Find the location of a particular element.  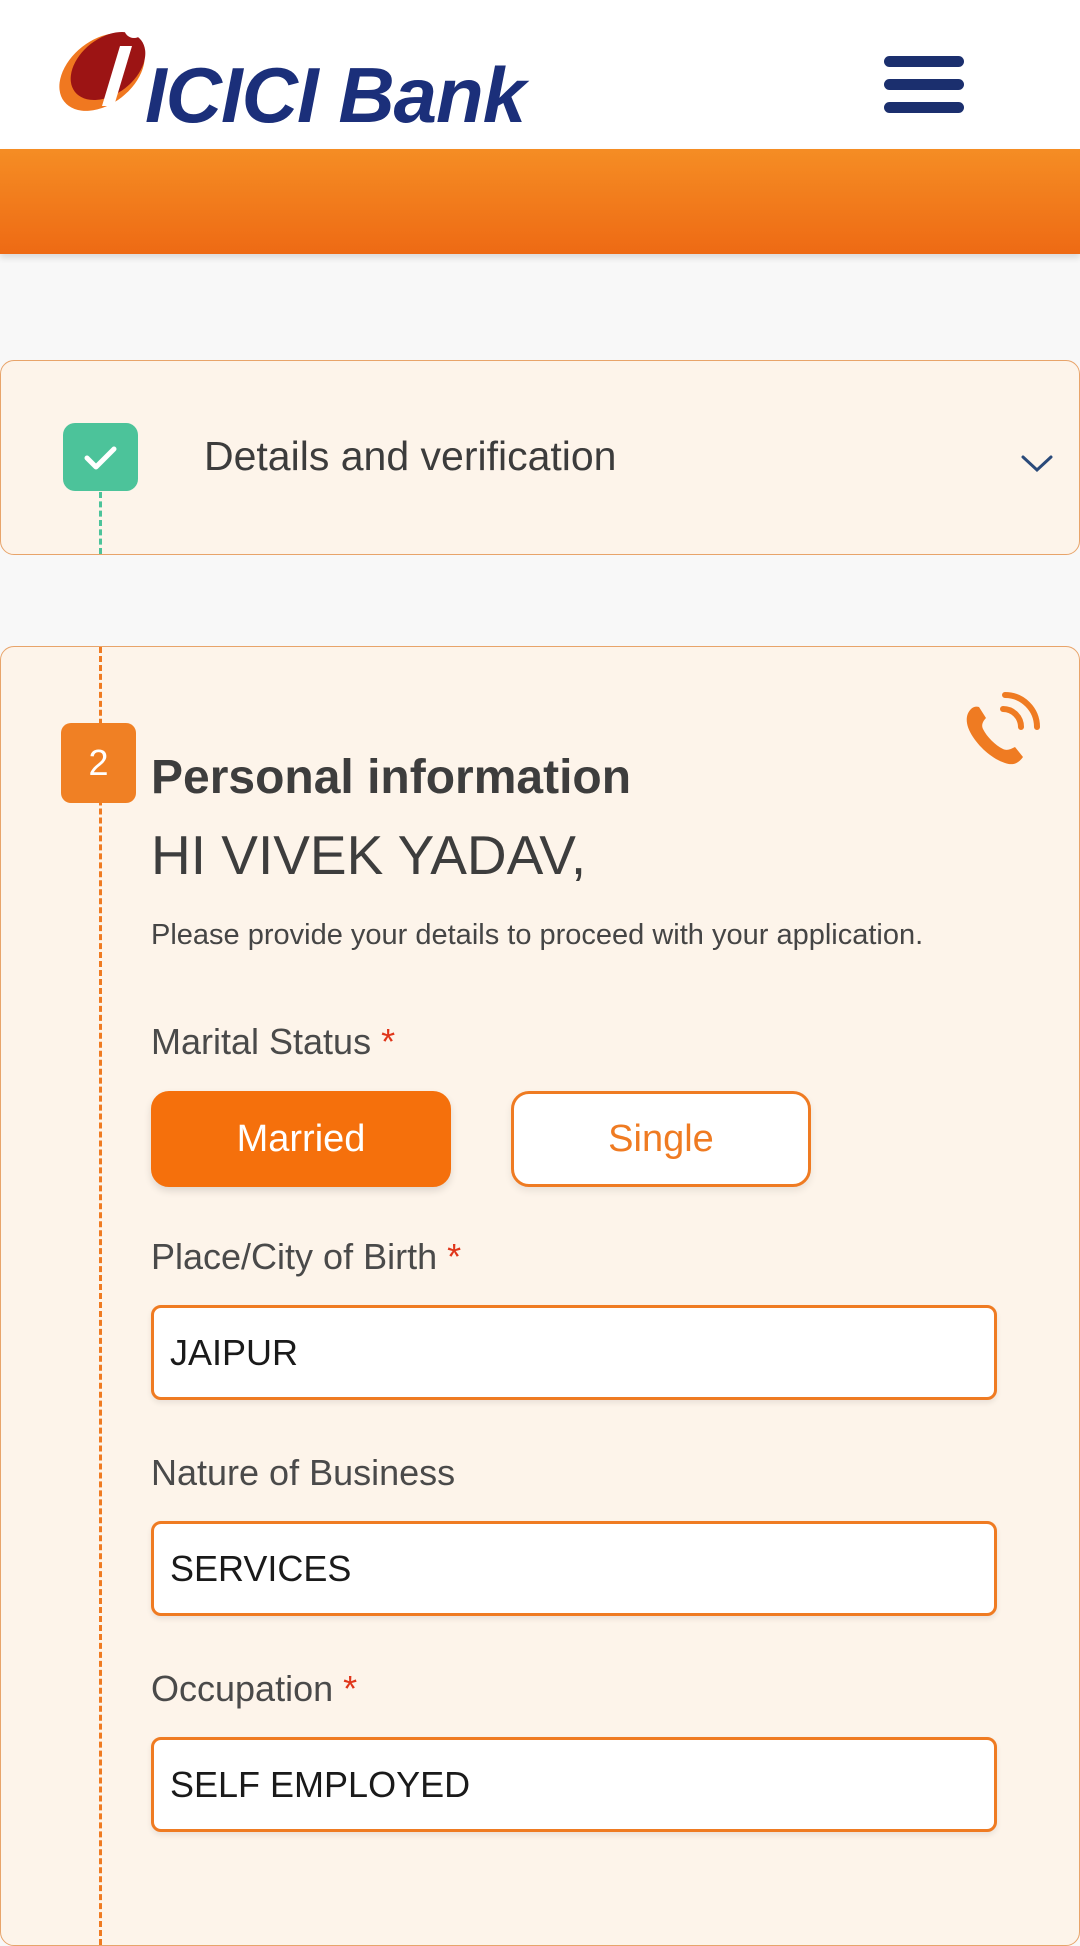

phone-call-icon is located at coordinates (1001, 729).